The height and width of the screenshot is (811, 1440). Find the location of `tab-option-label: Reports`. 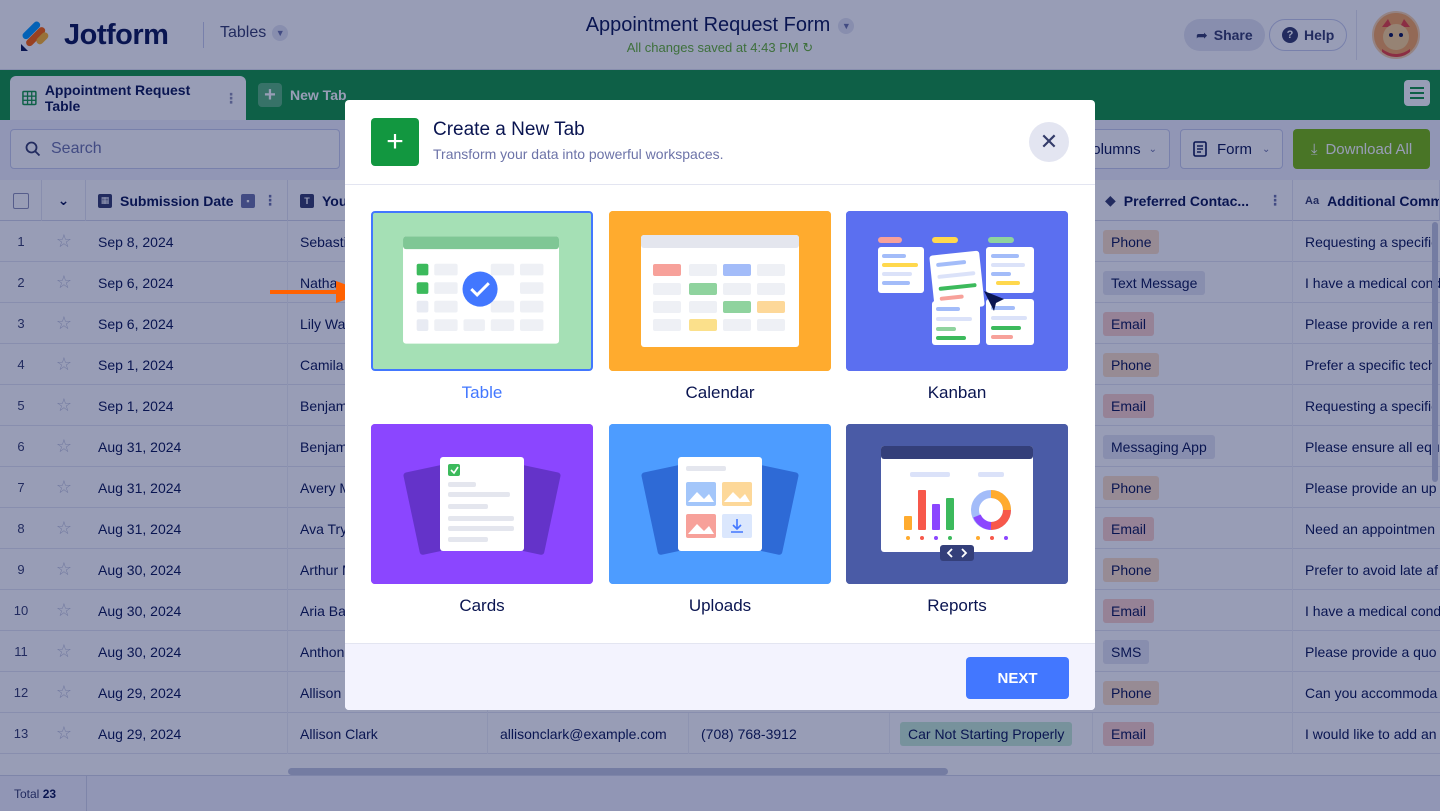

tab-option-label: Reports is located at coordinates (957, 605).